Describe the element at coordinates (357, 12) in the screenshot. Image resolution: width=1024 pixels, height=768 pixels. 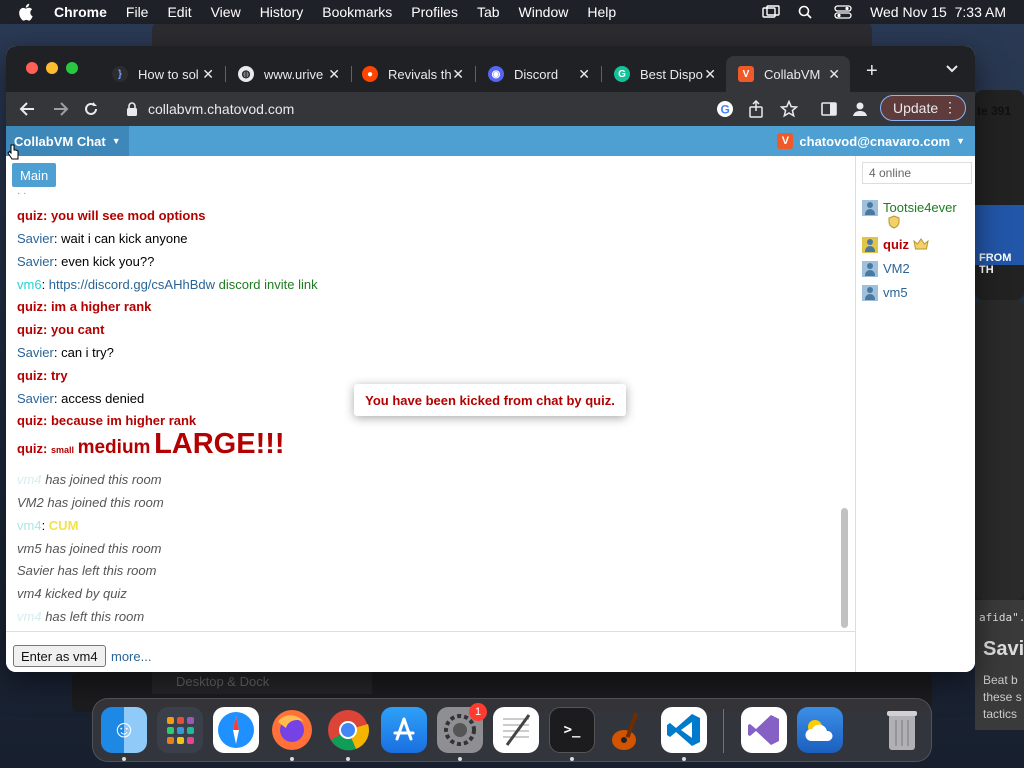
I see `menu-bookmarks: Bookmarks` at that location.